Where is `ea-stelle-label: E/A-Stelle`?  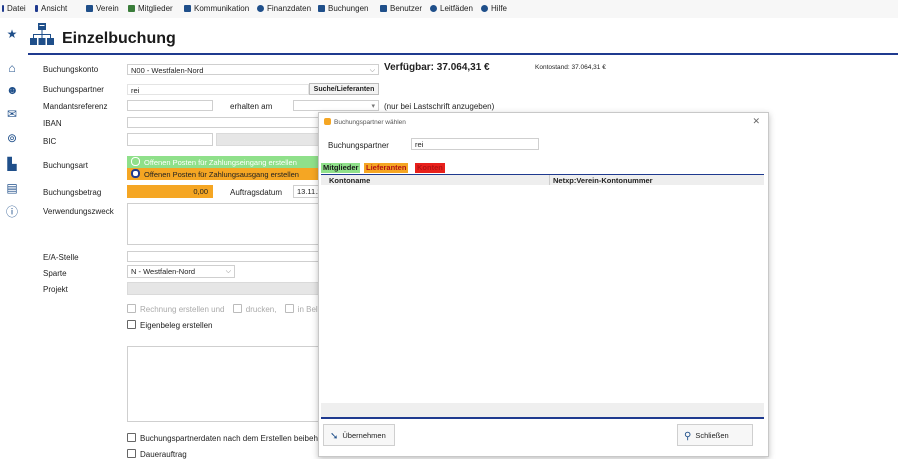 ea-stelle-label: E/A-Stelle is located at coordinates (61, 257).